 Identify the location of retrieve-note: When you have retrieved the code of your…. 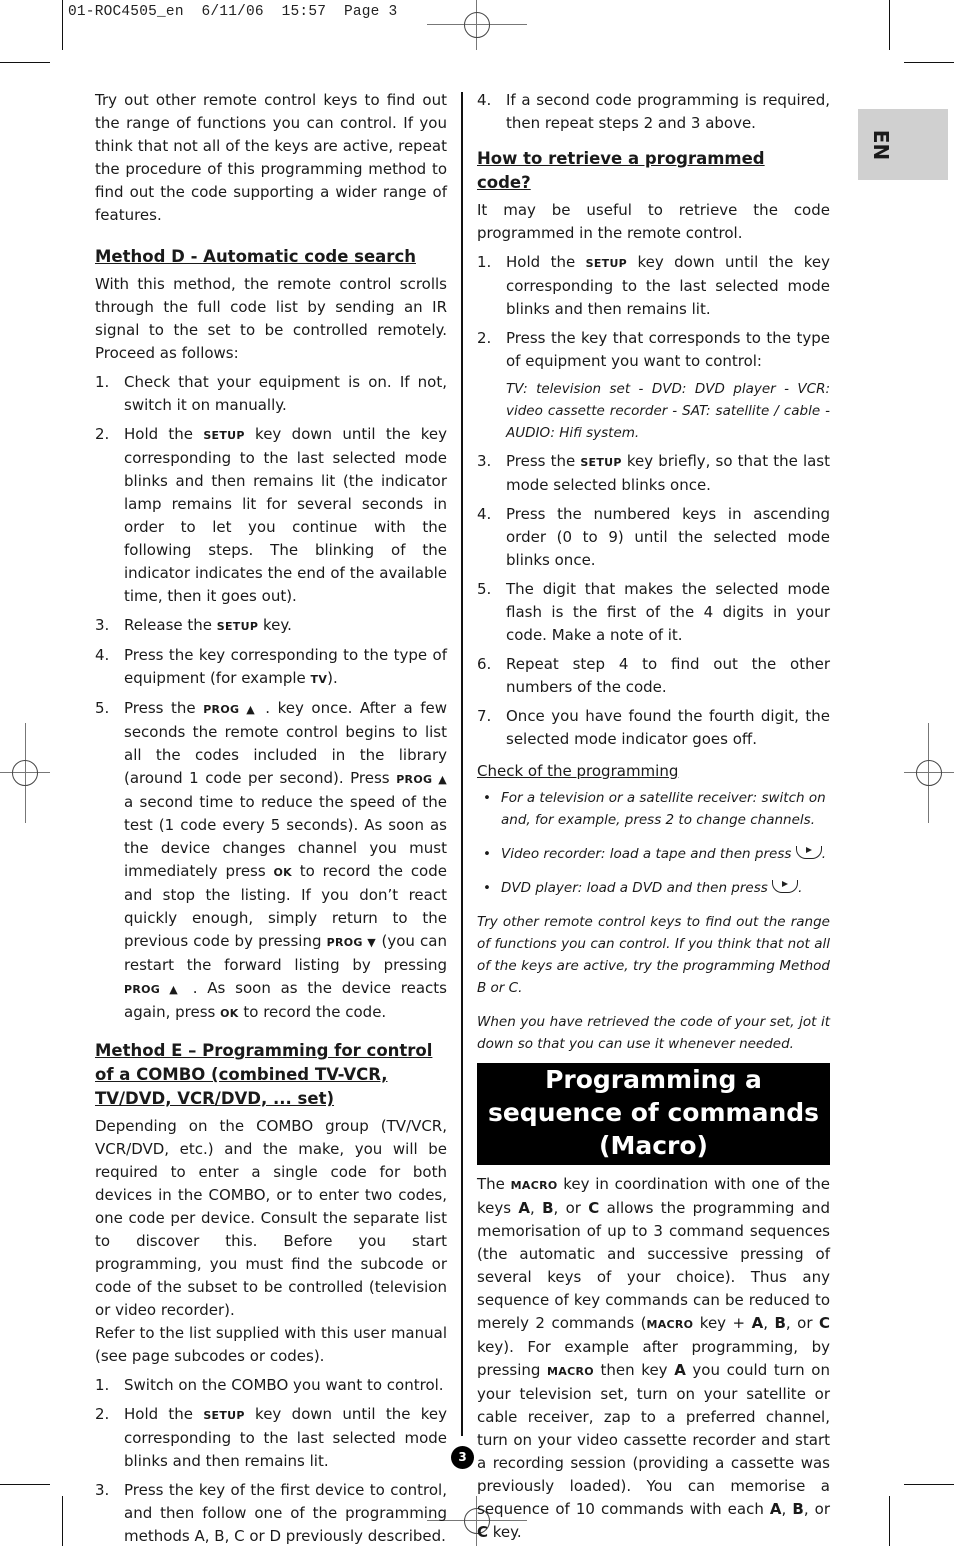
(653, 1033).